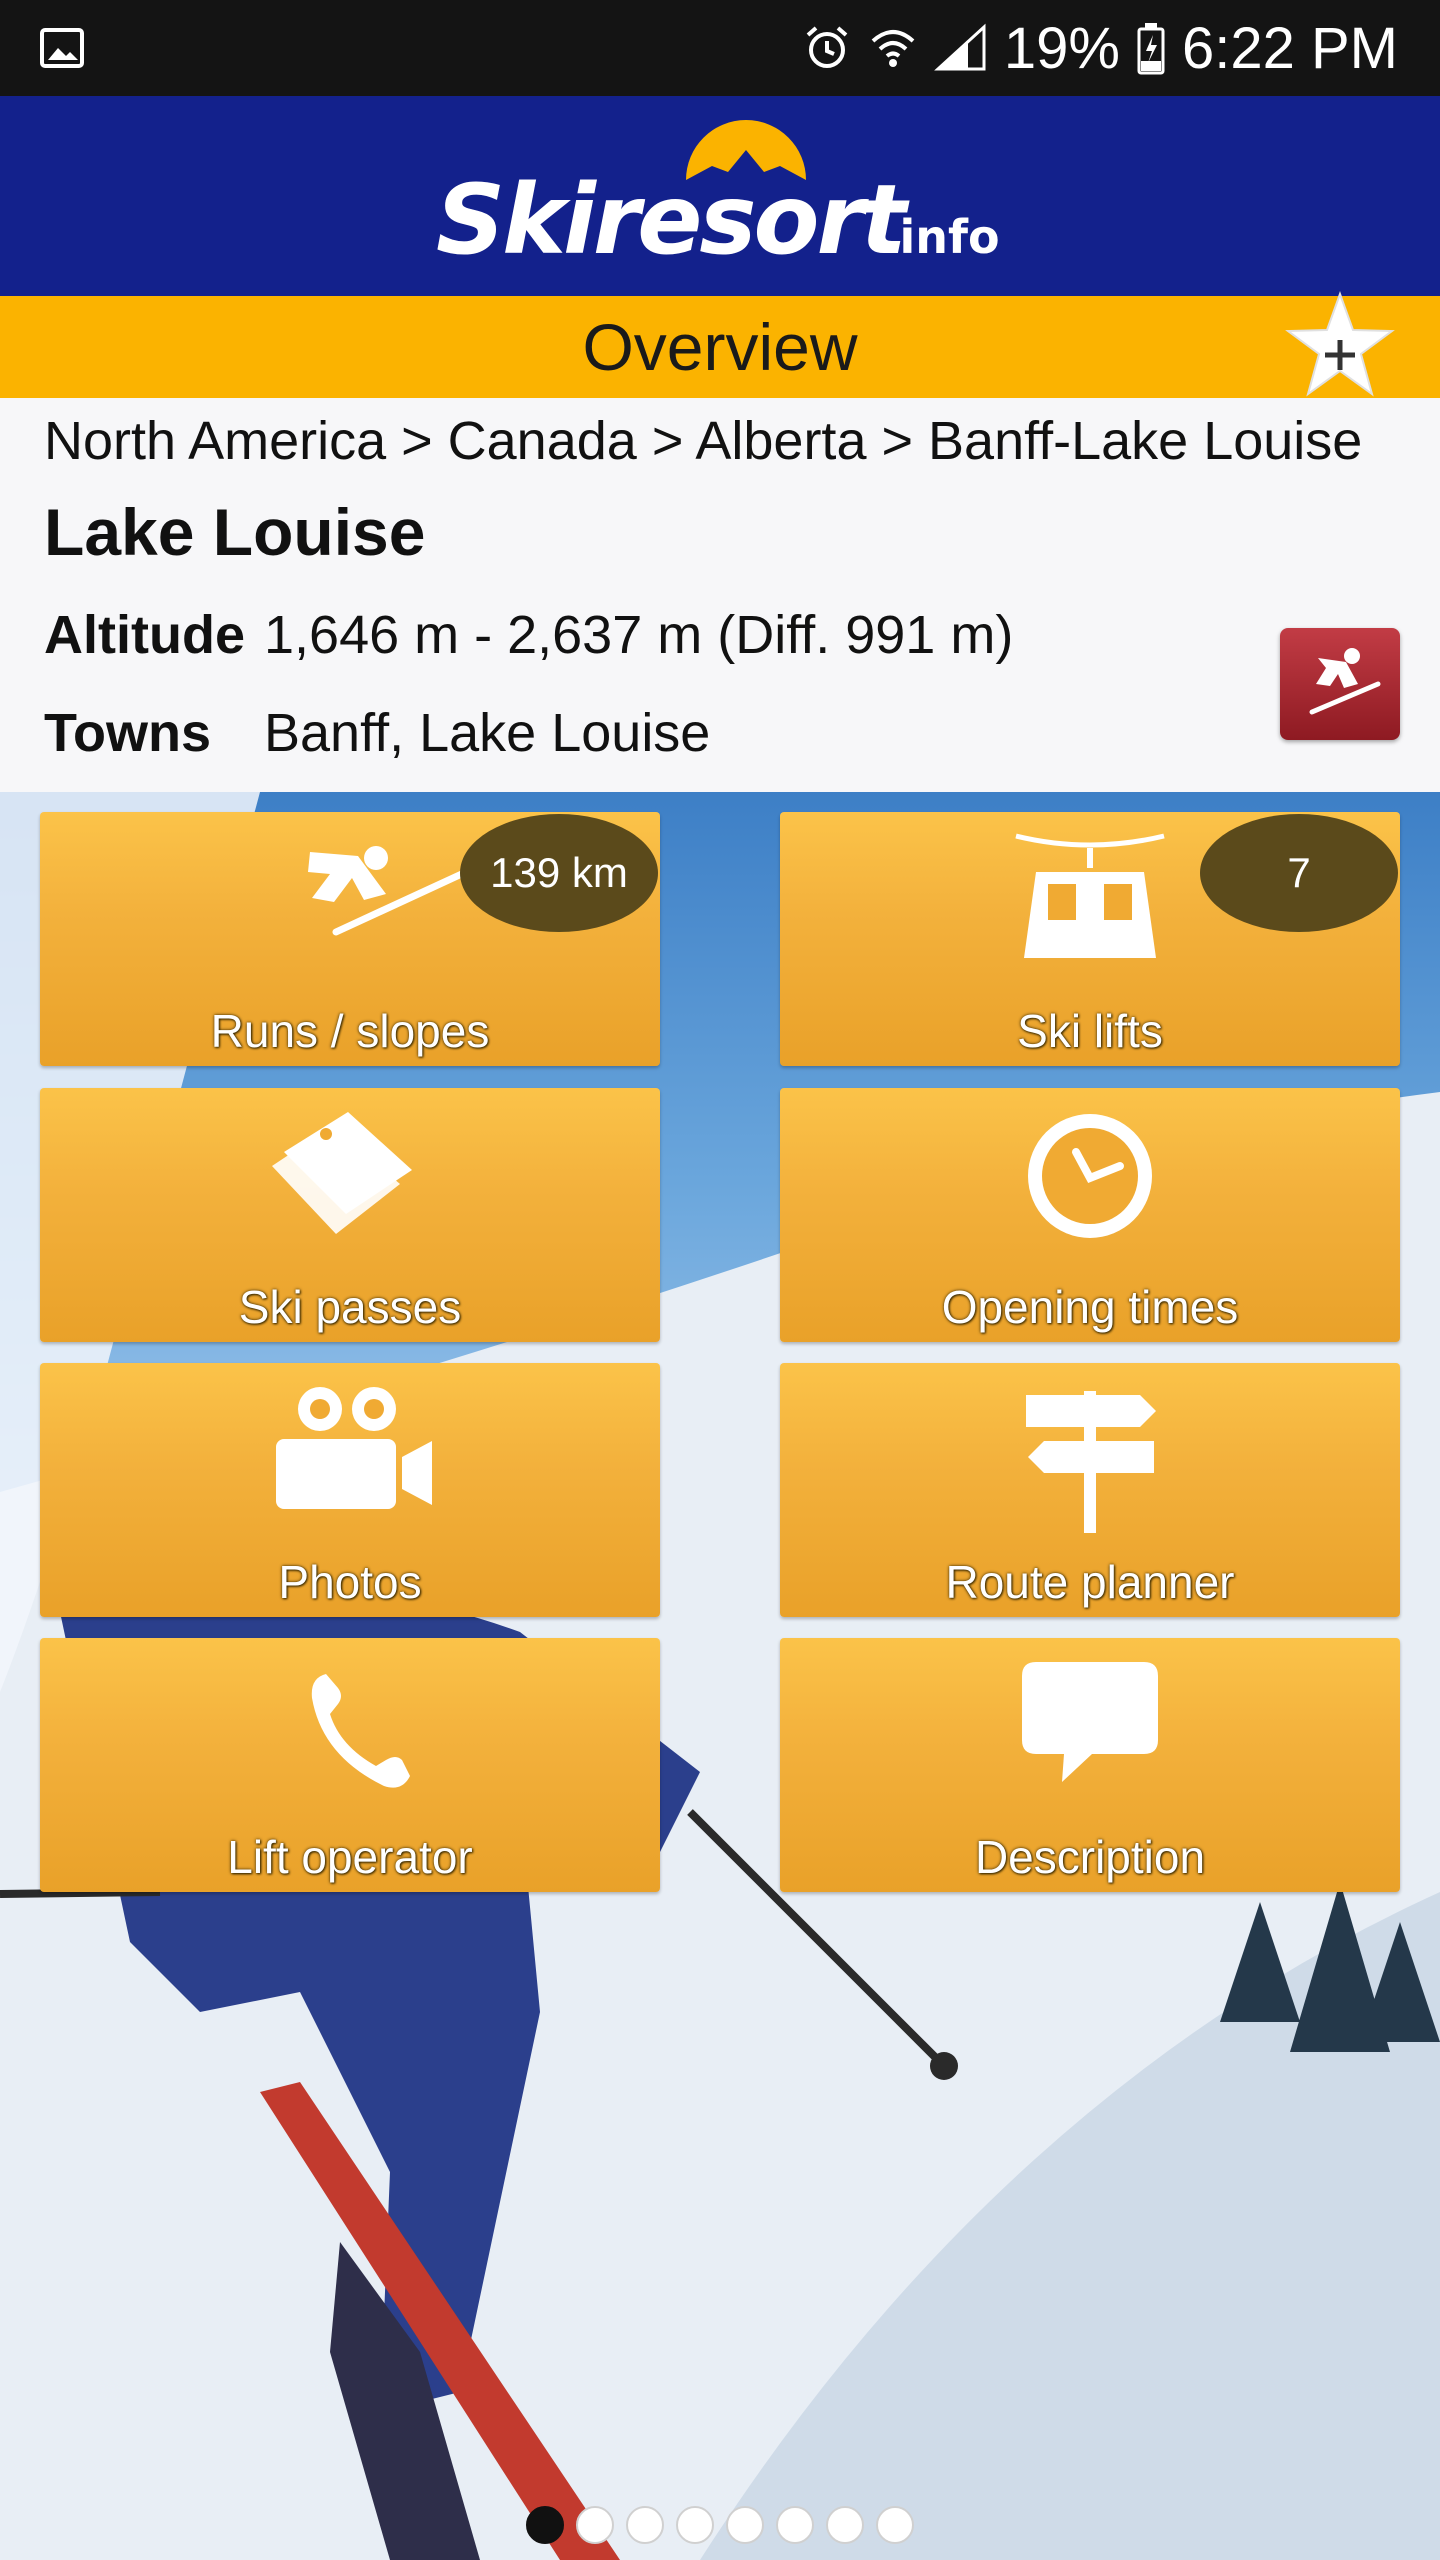 This screenshot has height=2560, width=1440. I want to click on page-title: Overview, so click(720, 347).